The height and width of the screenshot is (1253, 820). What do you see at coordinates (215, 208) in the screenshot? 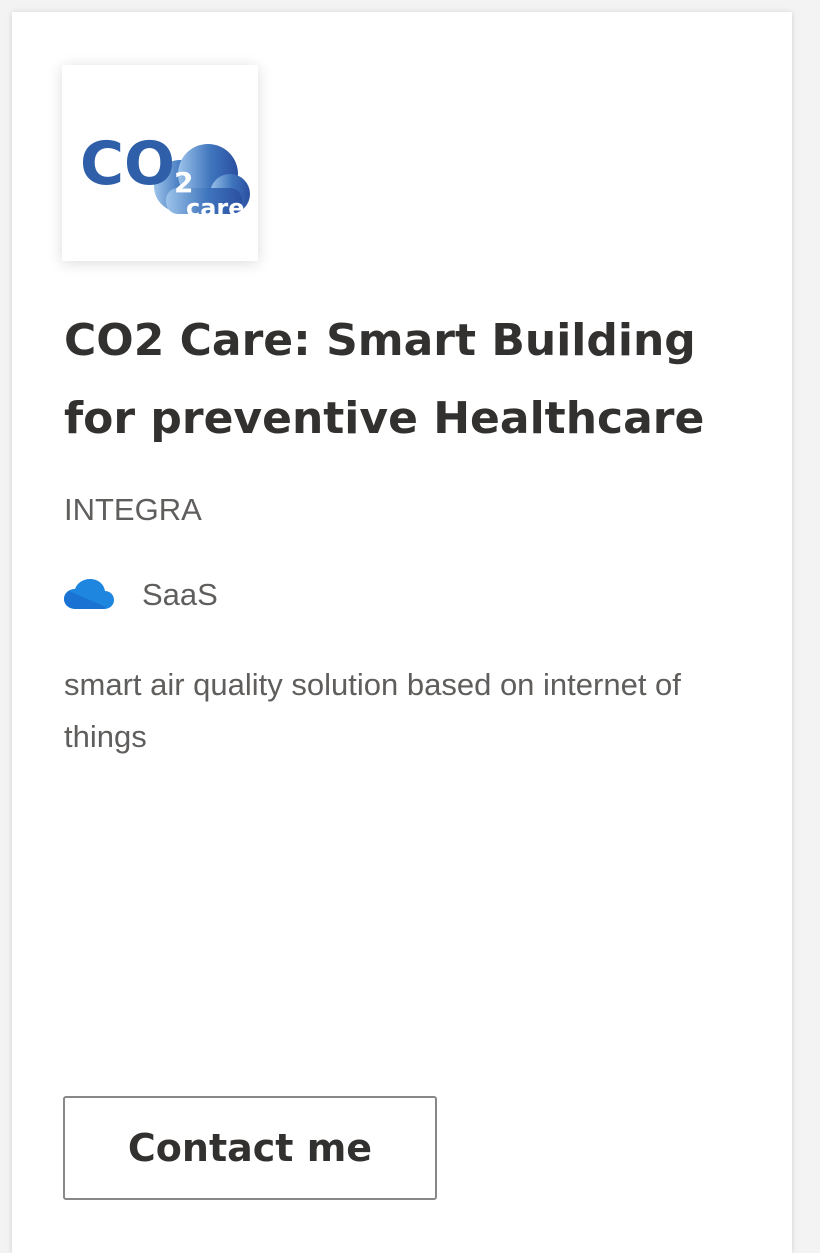
I see `logo-cloud-text: care` at bounding box center [215, 208].